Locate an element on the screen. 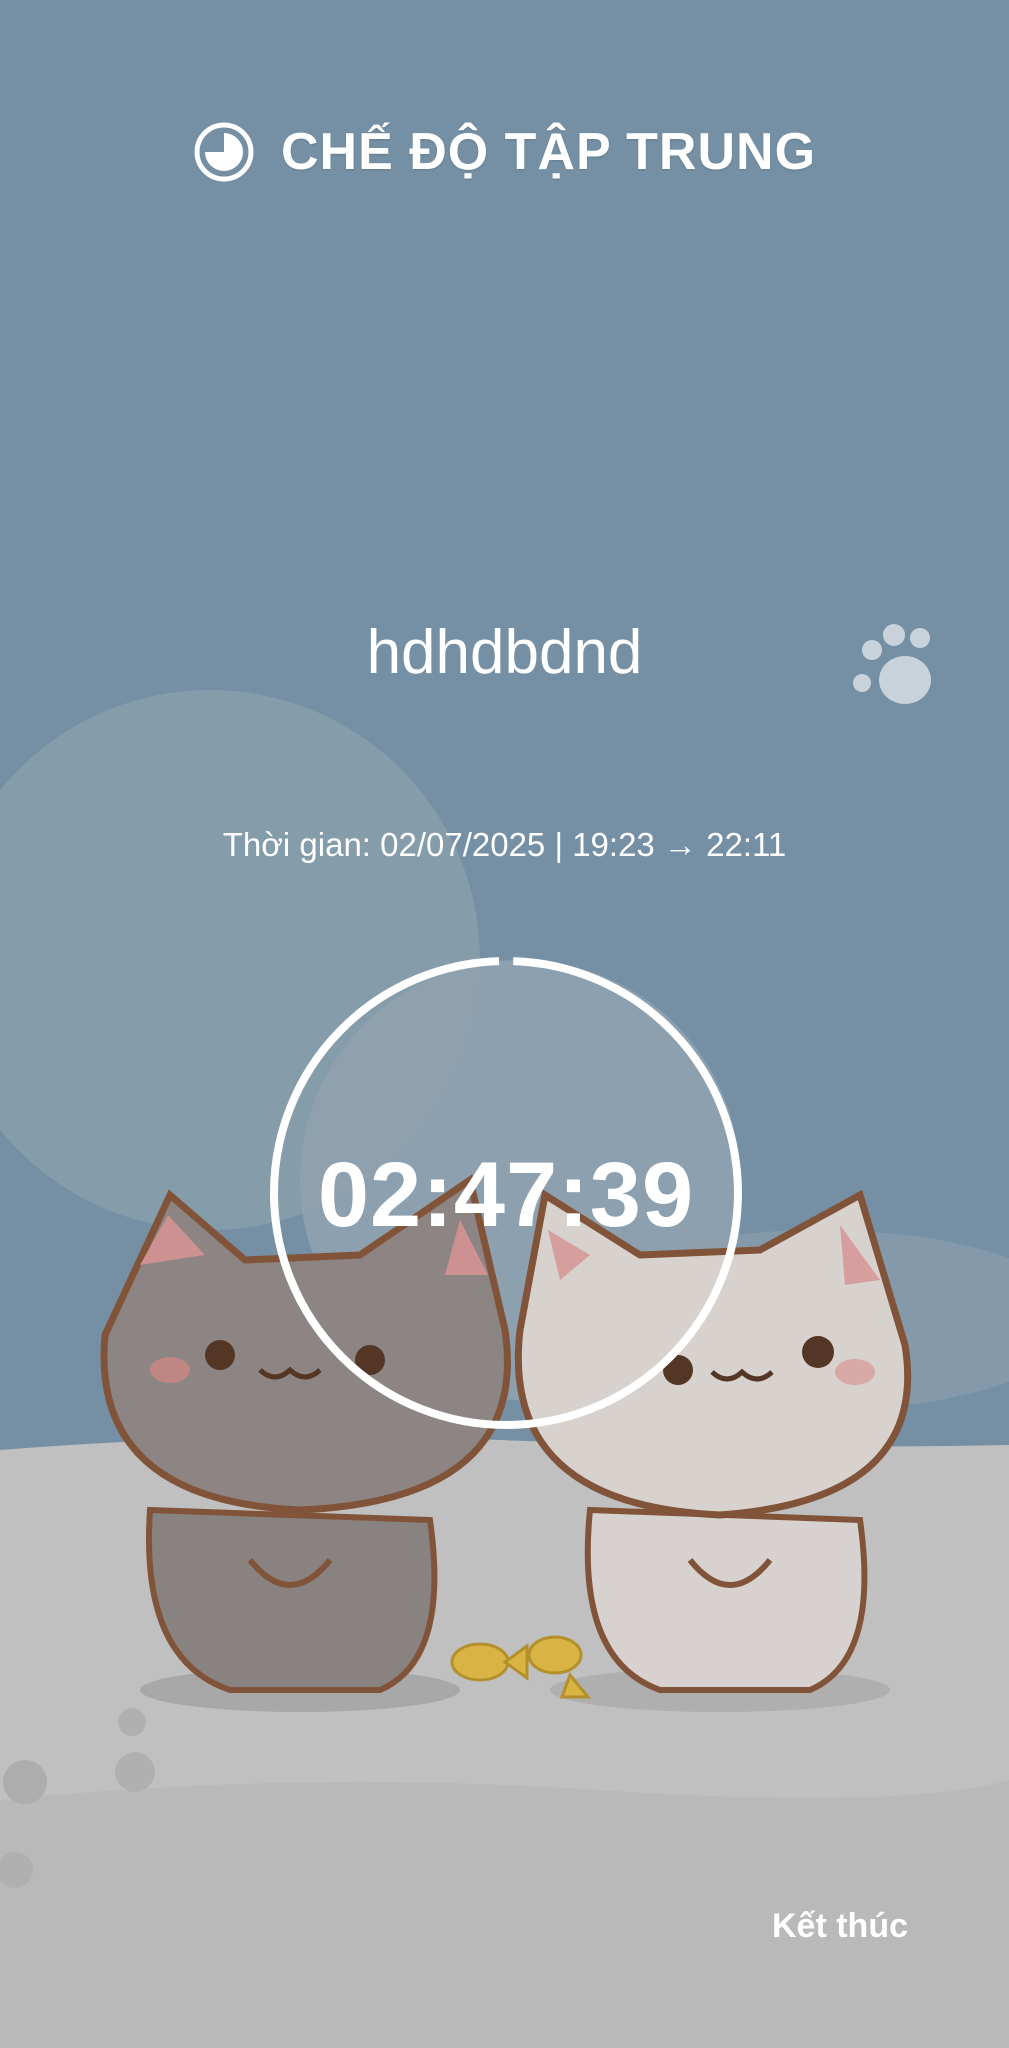  page-title: CHẾ ĐỘ TẬP TRUNG is located at coordinates (548, 152).